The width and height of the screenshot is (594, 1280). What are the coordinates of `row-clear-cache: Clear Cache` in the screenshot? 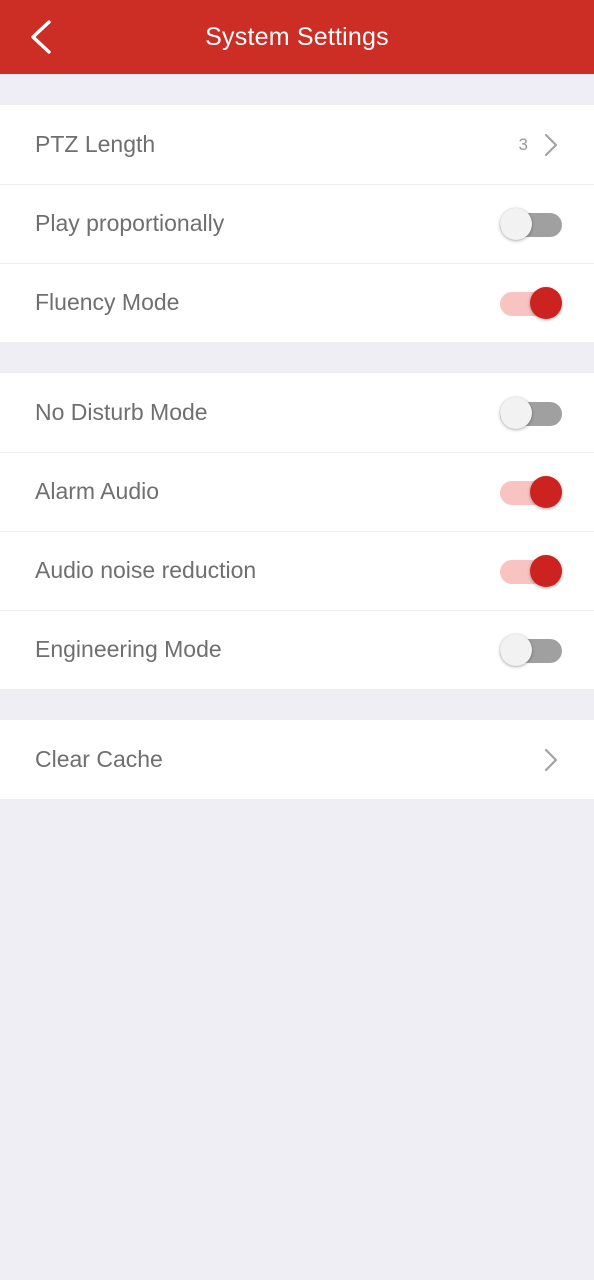 It's located at (297, 759).